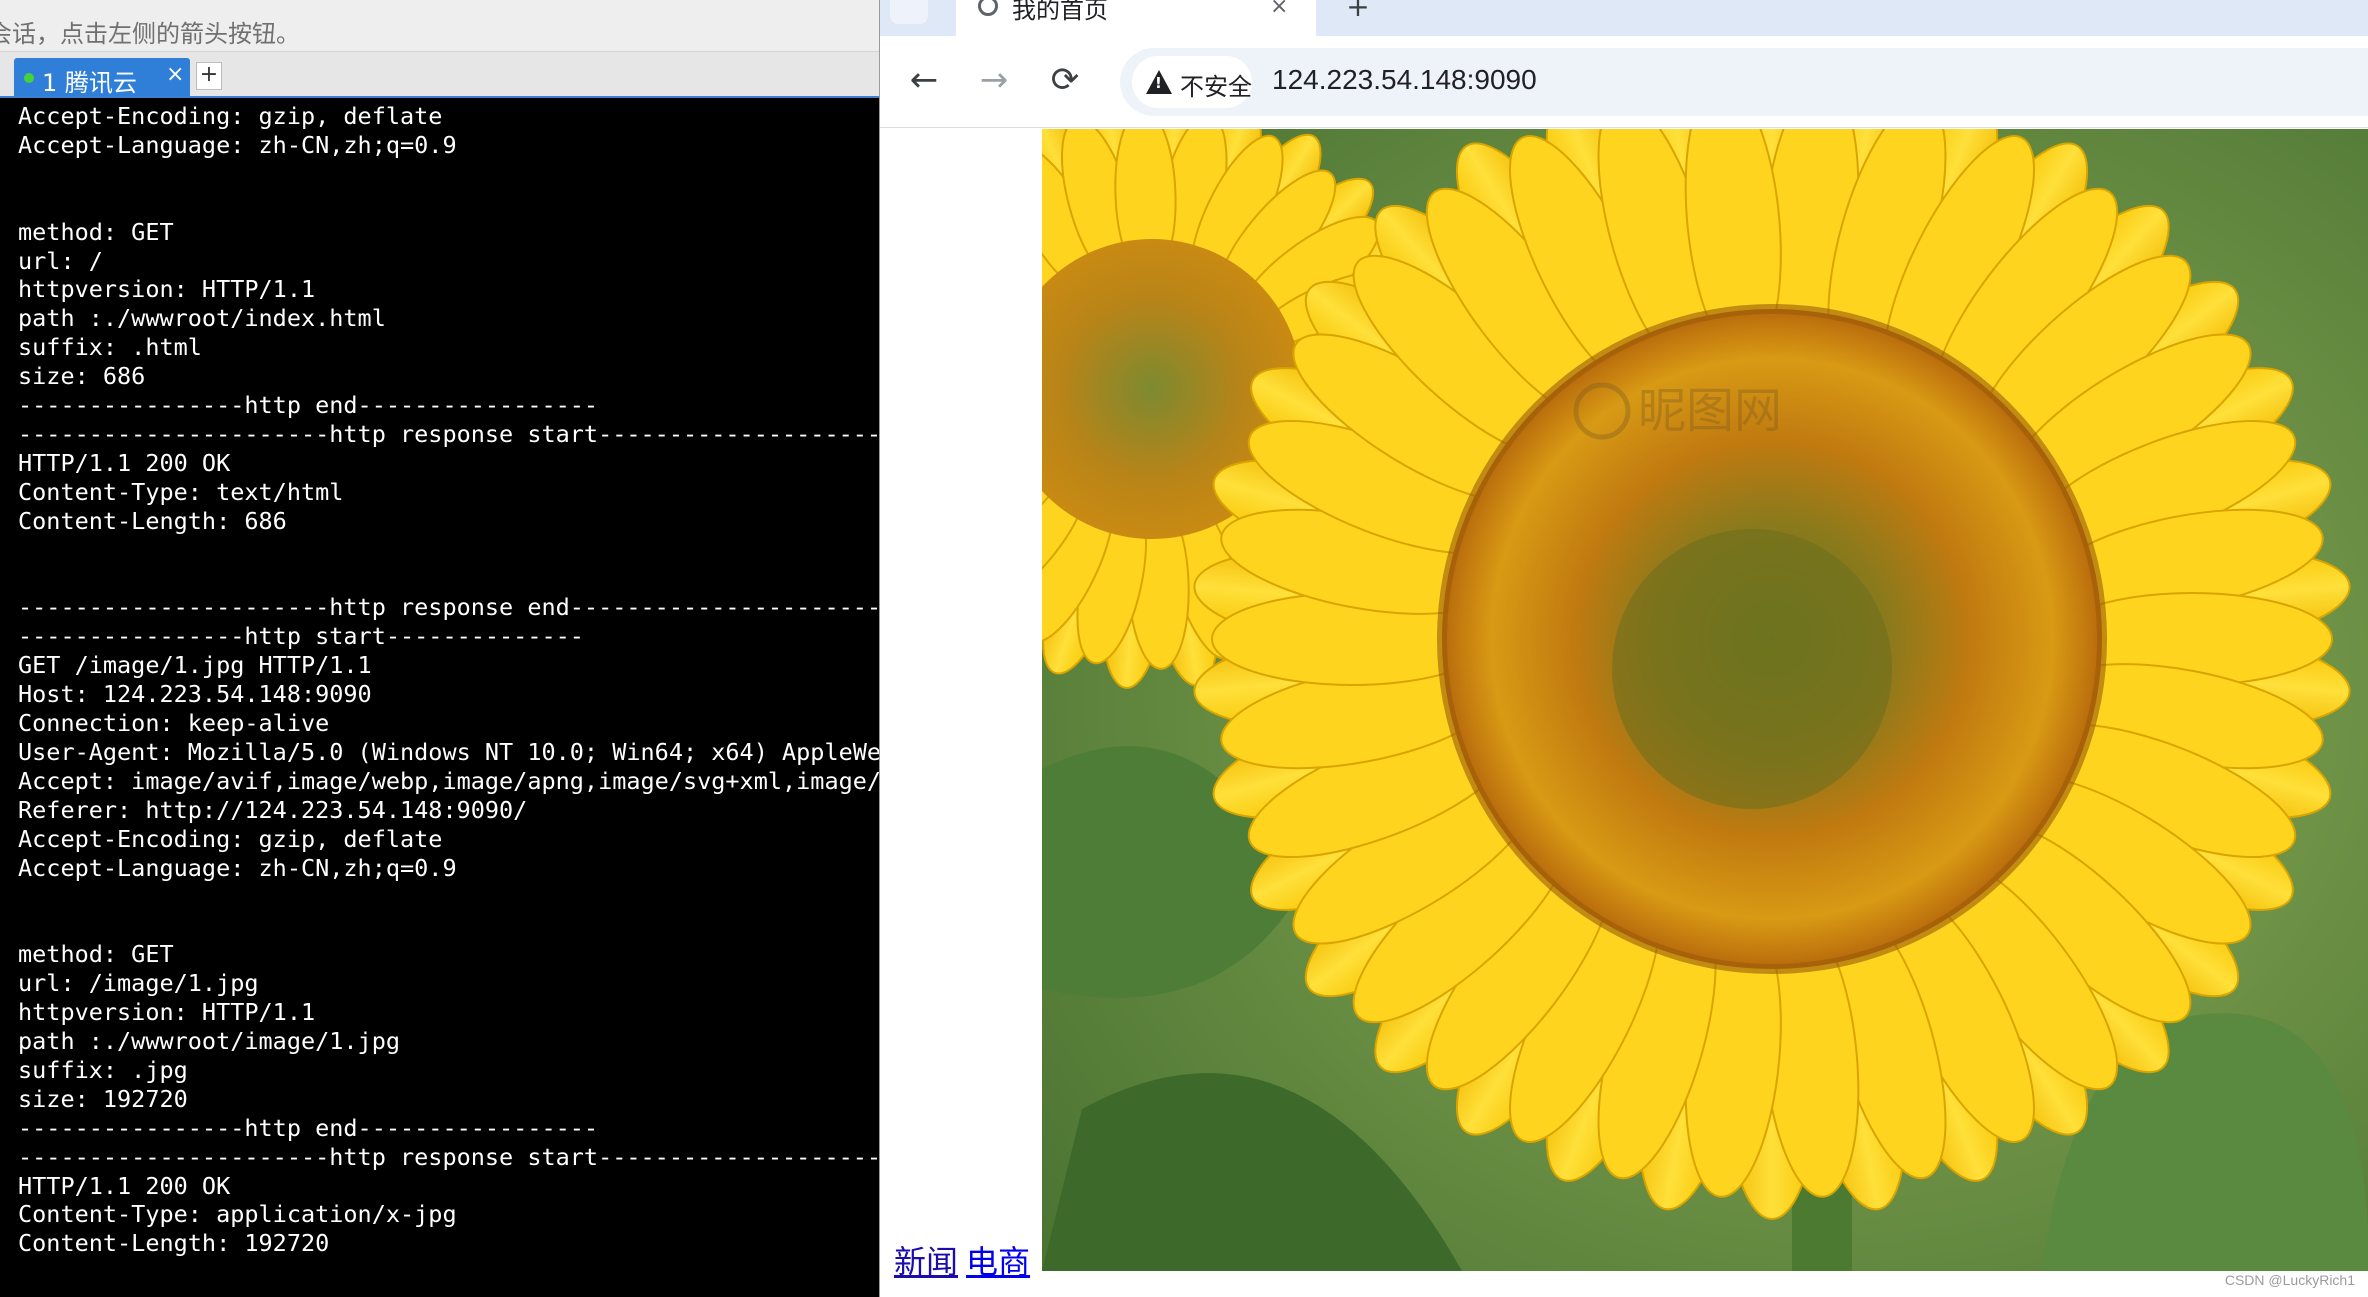 The width and height of the screenshot is (2368, 1297). I want to click on security-label: 不安全, so click(1216, 87).